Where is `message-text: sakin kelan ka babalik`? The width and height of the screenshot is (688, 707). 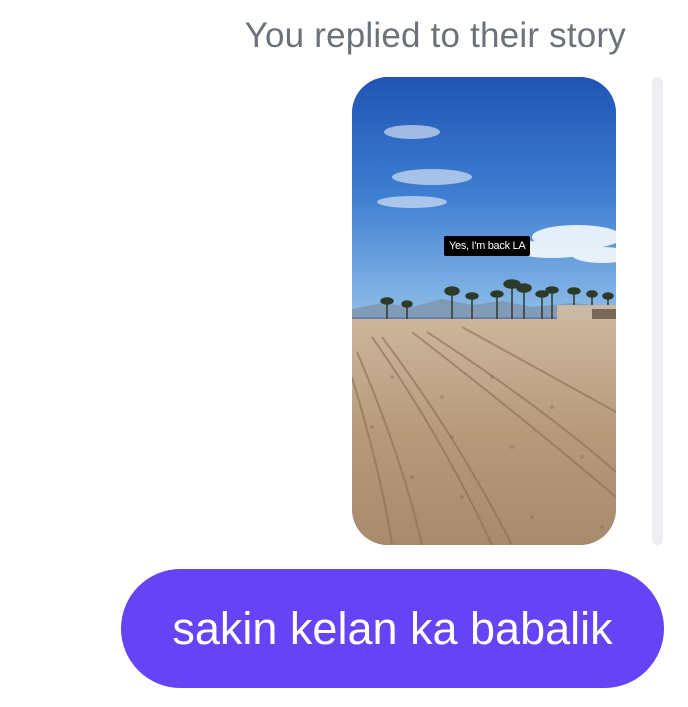 message-text: sakin kelan ka babalik is located at coordinates (392, 628).